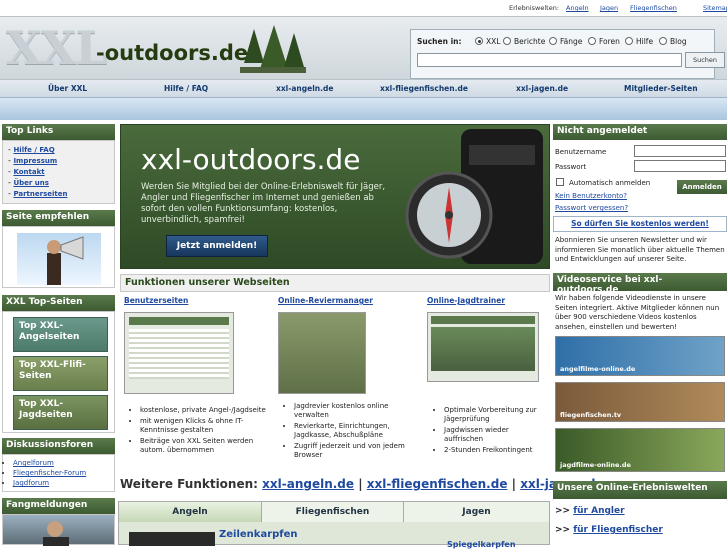  What do you see at coordinates (640, 132) in the screenshot?
I see `login-title: Nicht angemeldet` at bounding box center [640, 132].